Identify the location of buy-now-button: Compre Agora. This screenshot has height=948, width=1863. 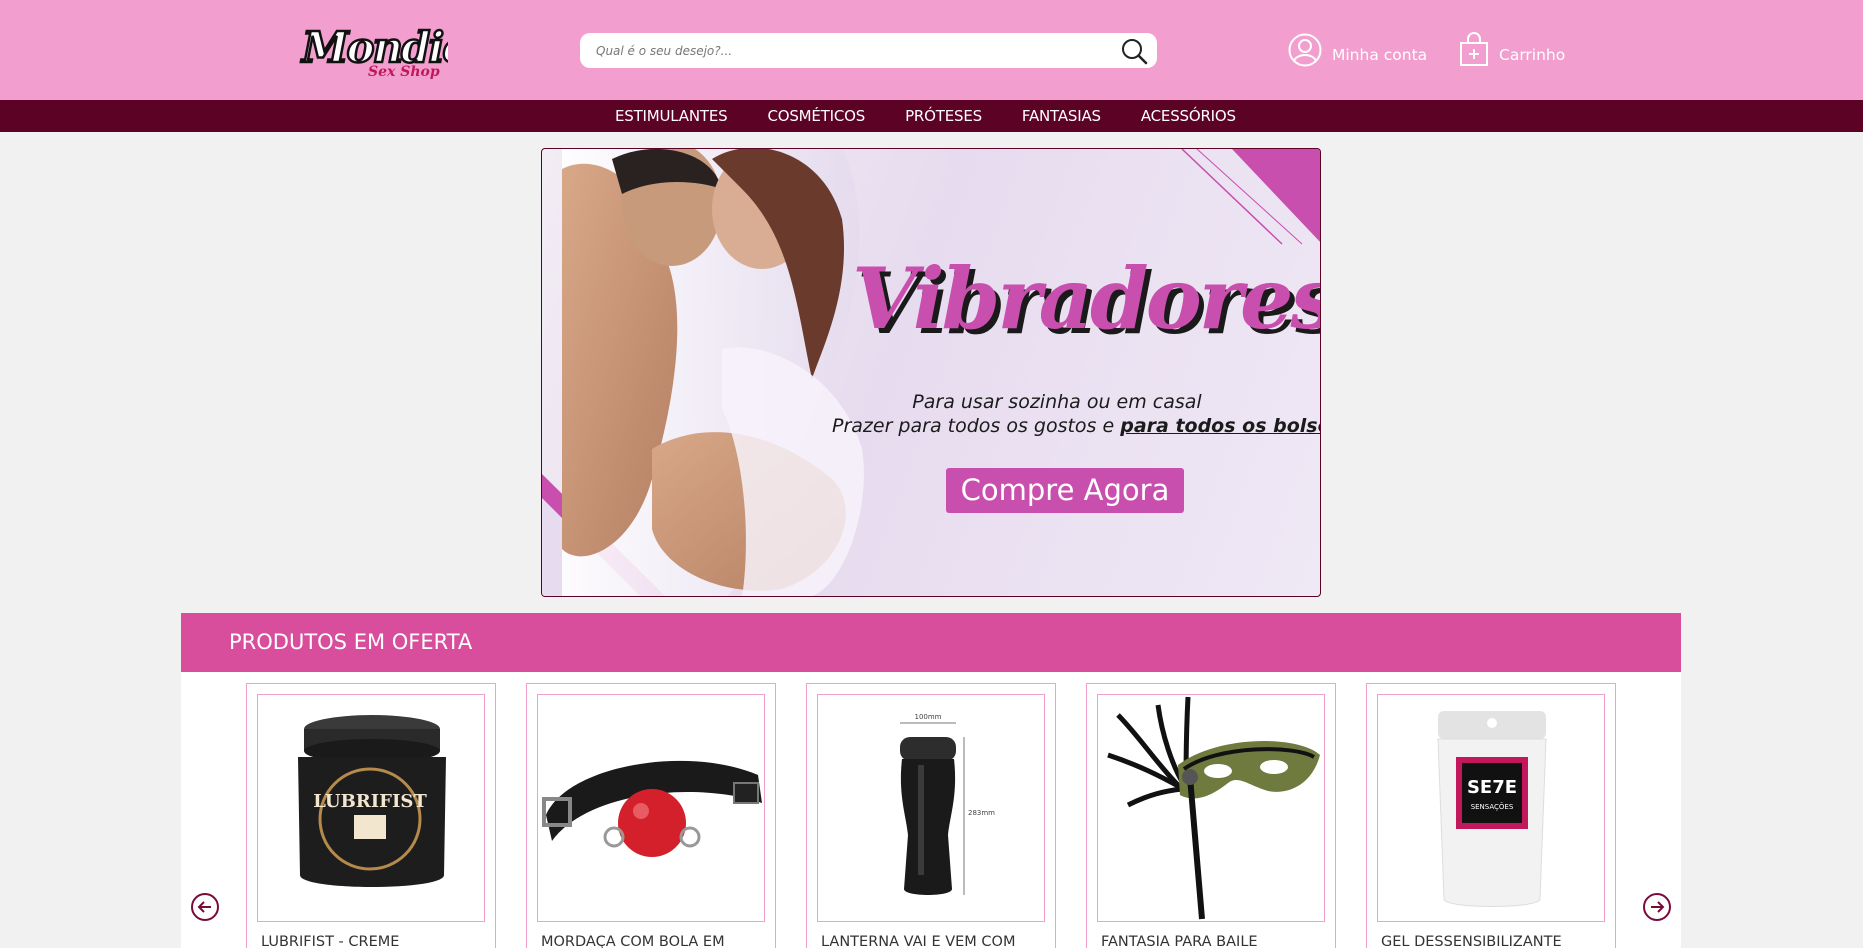
(1065, 490).